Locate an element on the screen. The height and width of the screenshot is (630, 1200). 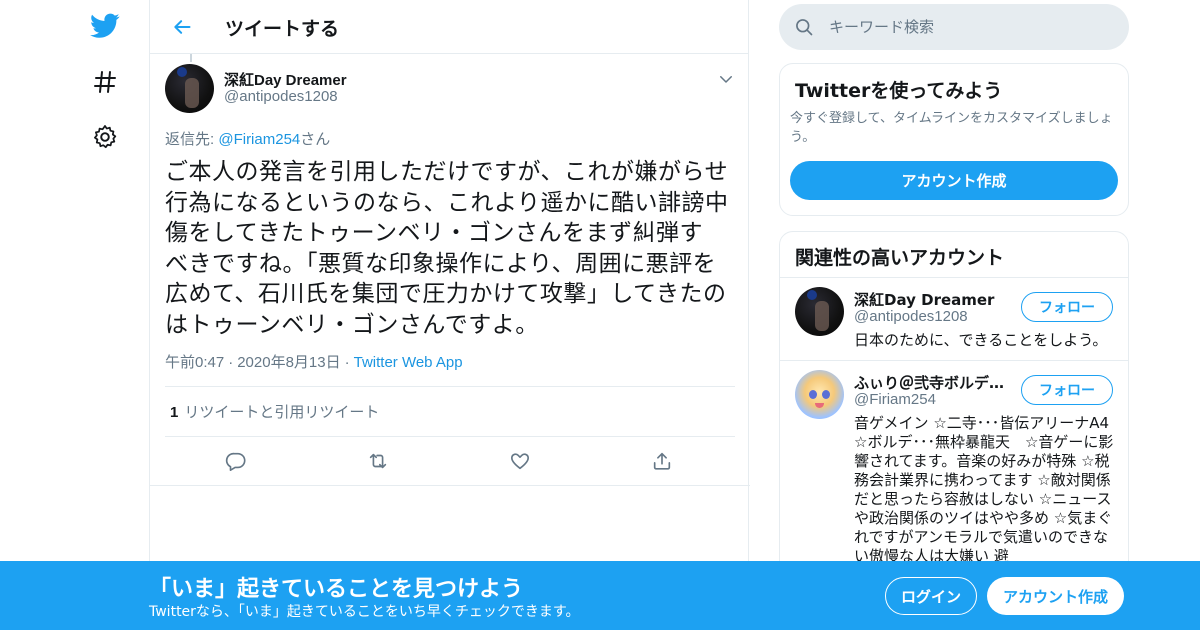
reply-prefix: 返信先: is located at coordinates (192, 139).